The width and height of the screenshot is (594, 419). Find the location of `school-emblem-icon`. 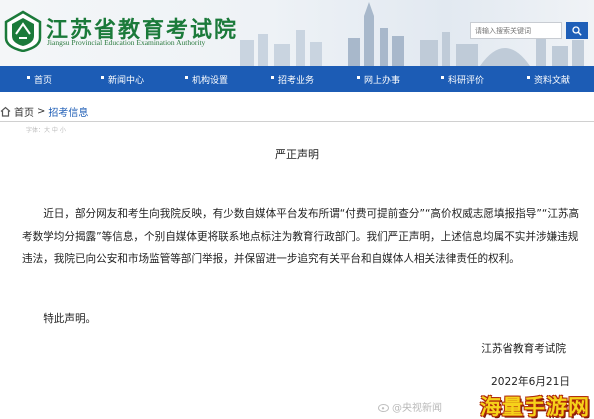

school-emblem-icon is located at coordinates (23, 31).